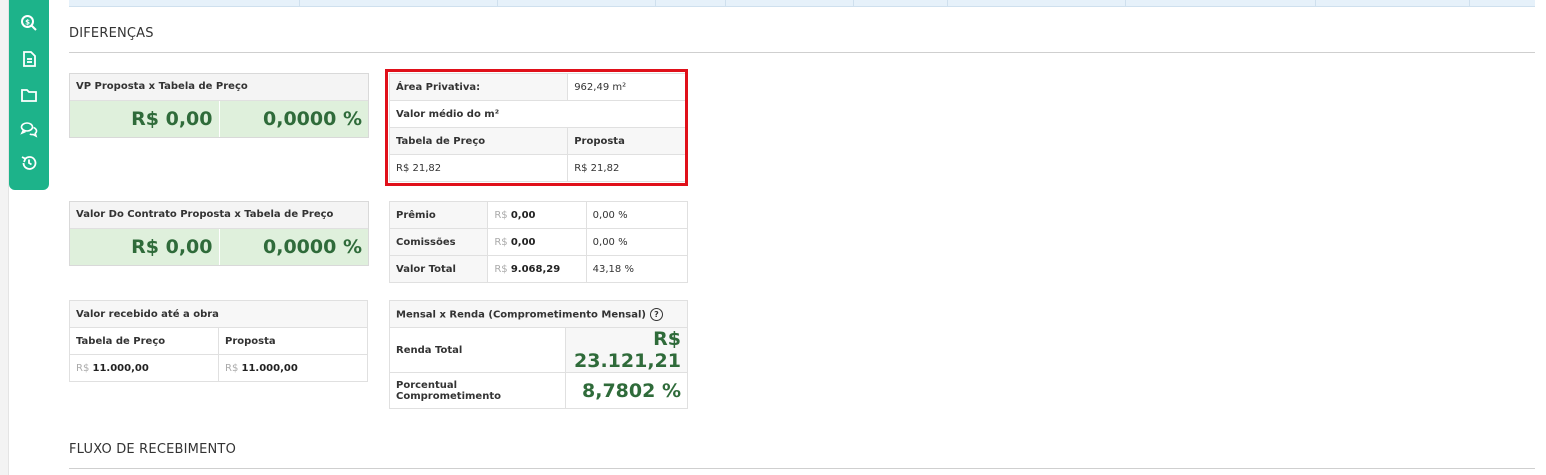 The image size is (1546, 475). I want to click on premium-value: 0,00, so click(523, 215).